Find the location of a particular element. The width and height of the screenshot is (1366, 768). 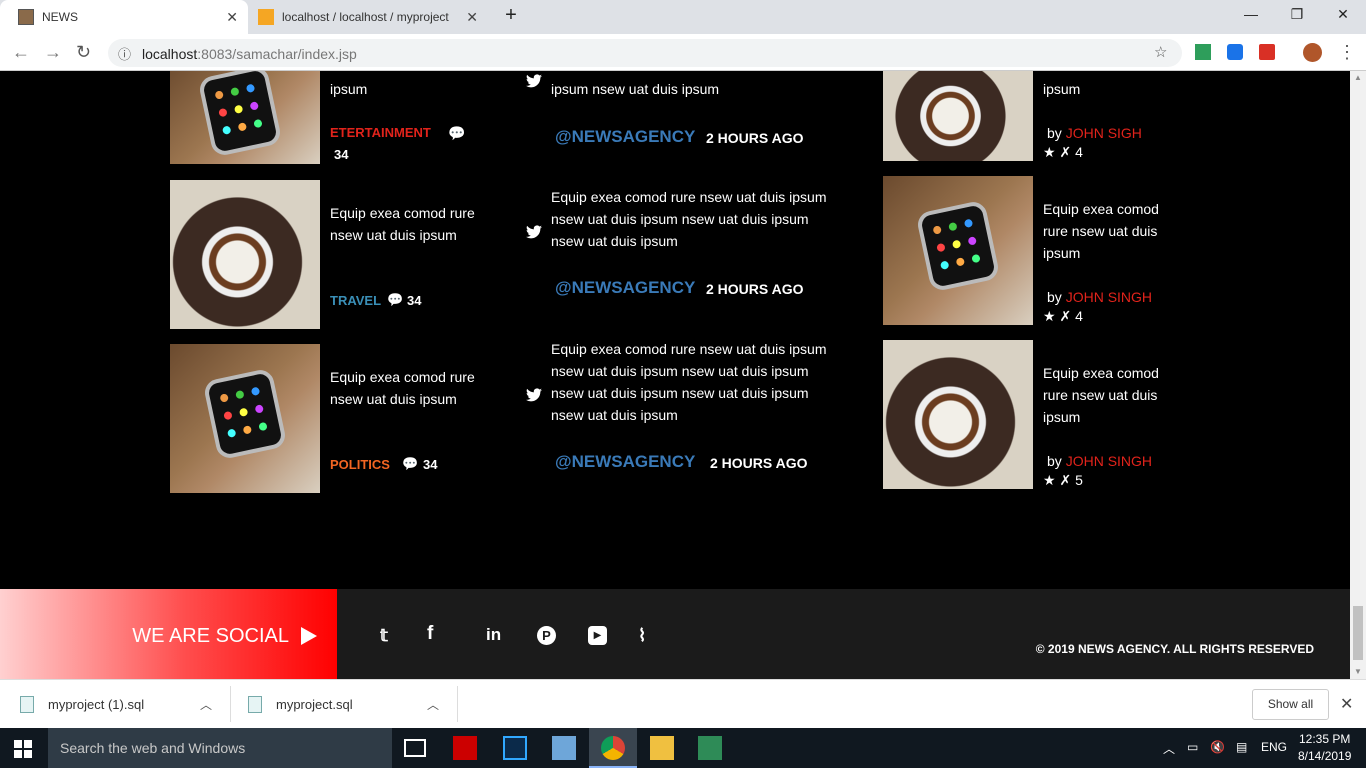

twitter-icon: 𝕥 is located at coordinates (390, 636).